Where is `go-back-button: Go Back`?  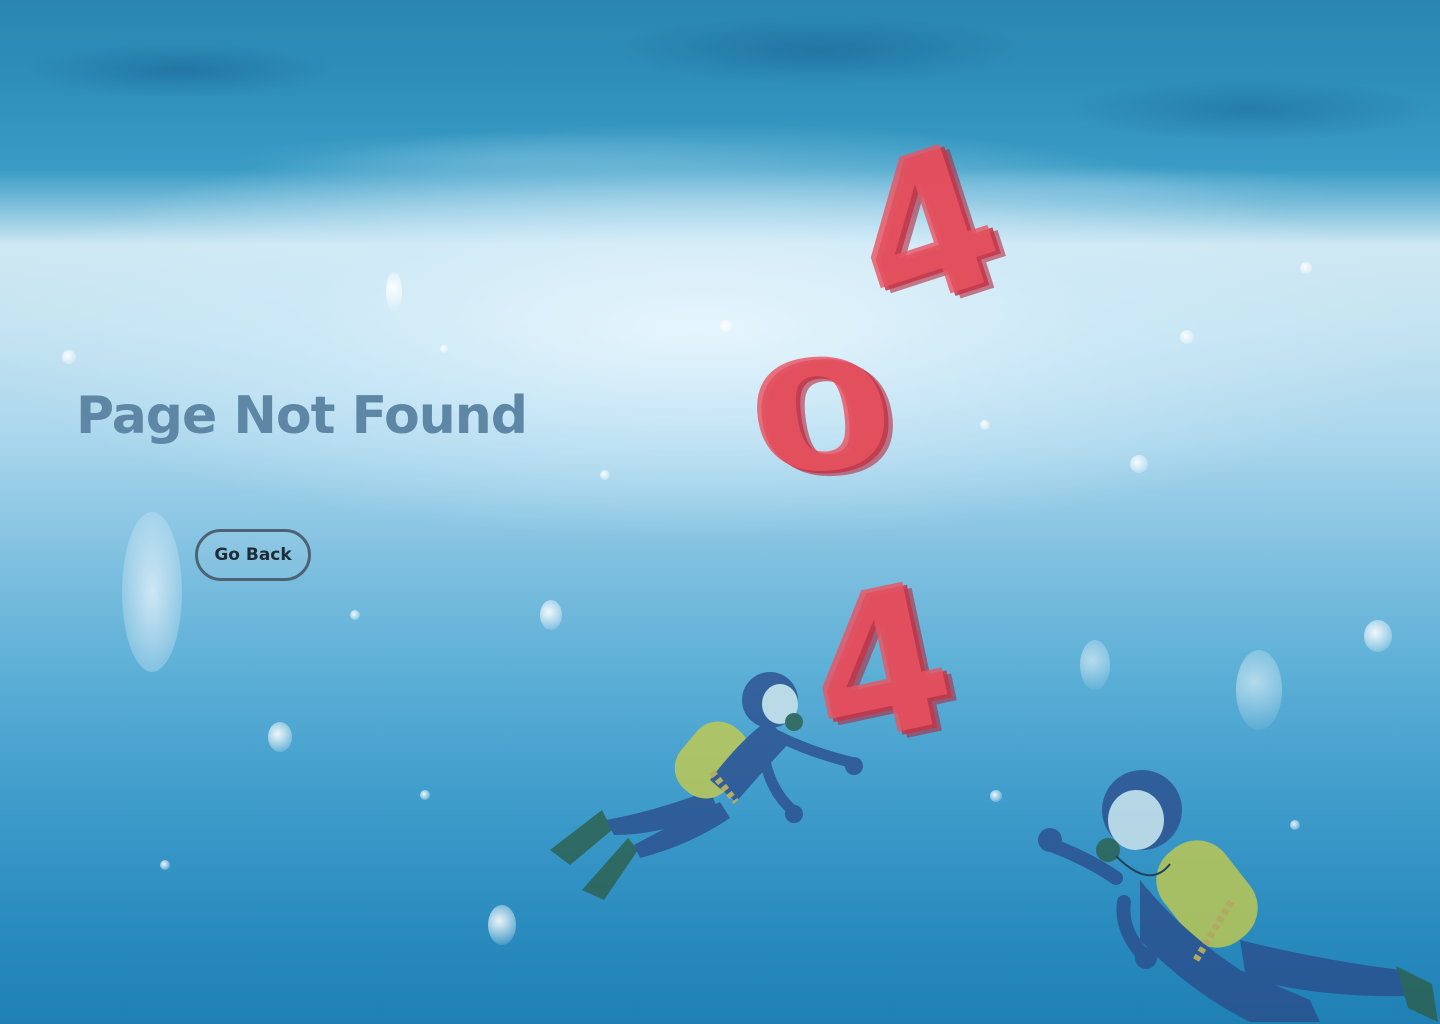
go-back-button: Go Back is located at coordinates (253, 555).